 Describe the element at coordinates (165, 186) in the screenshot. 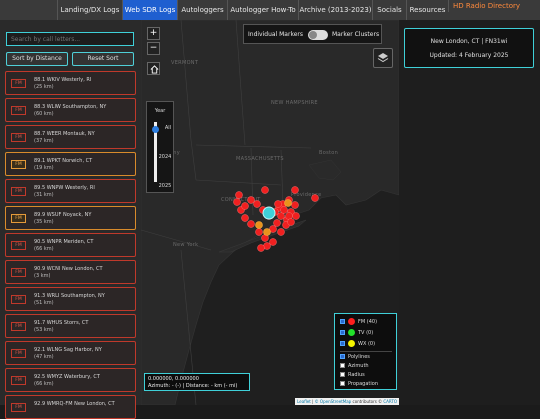

I see `year-2025-label: 2025` at that location.